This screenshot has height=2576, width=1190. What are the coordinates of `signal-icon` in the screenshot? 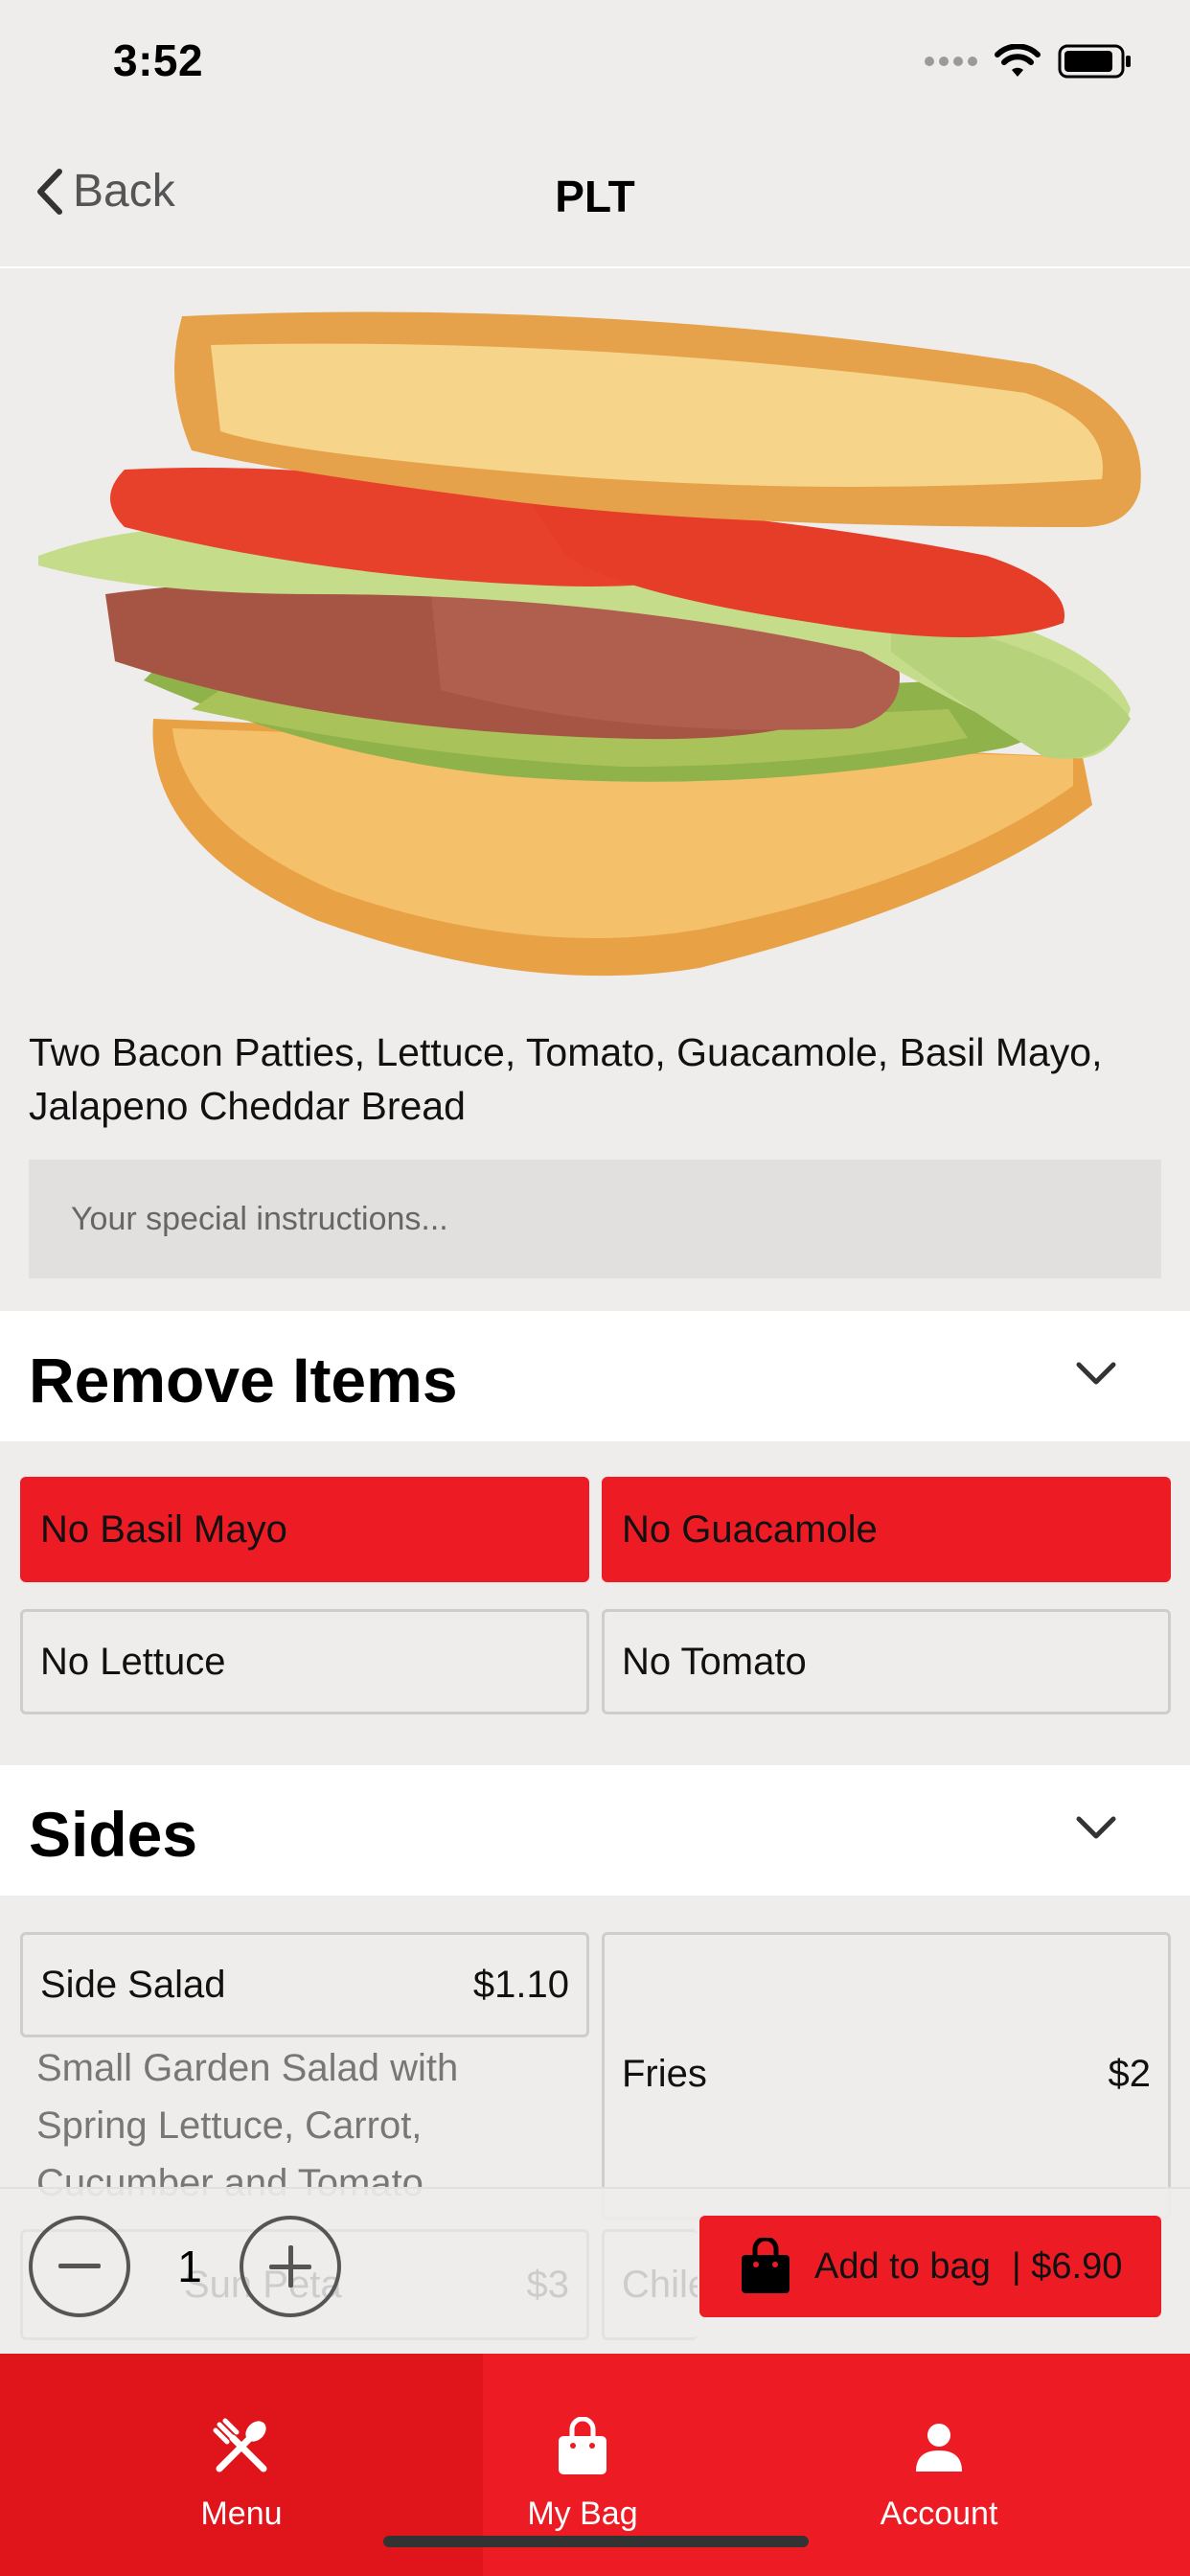 It's located at (951, 62).